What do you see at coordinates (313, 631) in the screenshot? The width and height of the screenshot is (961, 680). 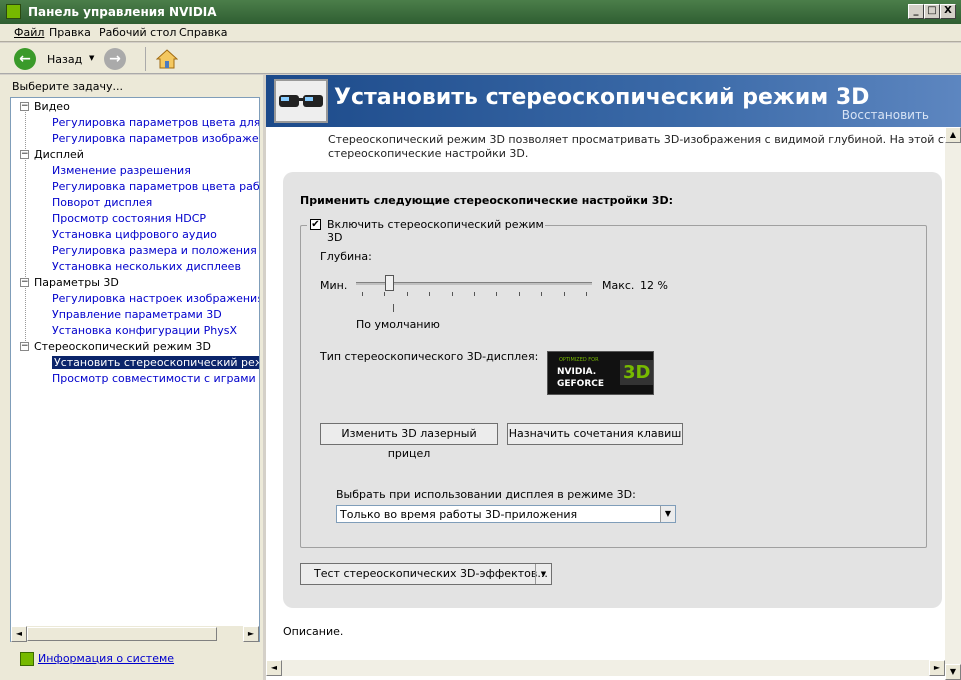 I see `description-footer: Описание.` at bounding box center [313, 631].